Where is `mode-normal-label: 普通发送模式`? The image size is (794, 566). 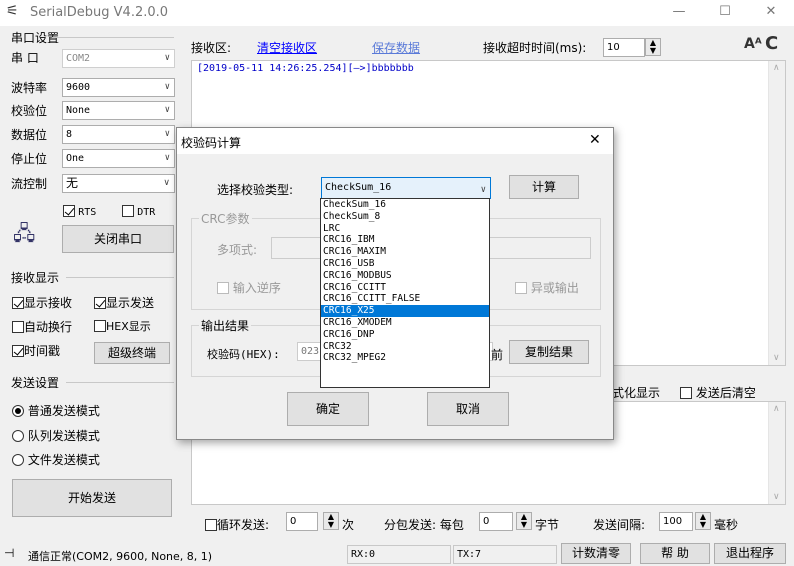
mode-normal-label: 普通发送模式 is located at coordinates (63, 411).